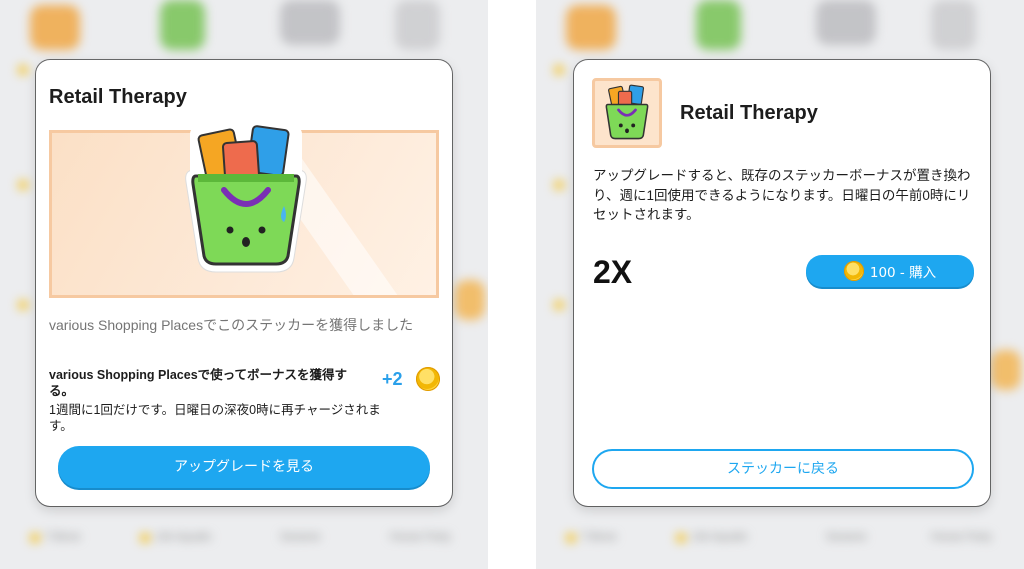 Image resolution: width=1024 pixels, height=569 pixels. Describe the element at coordinates (613, 272) in the screenshot. I see `multiplier-value: 2X` at that location.